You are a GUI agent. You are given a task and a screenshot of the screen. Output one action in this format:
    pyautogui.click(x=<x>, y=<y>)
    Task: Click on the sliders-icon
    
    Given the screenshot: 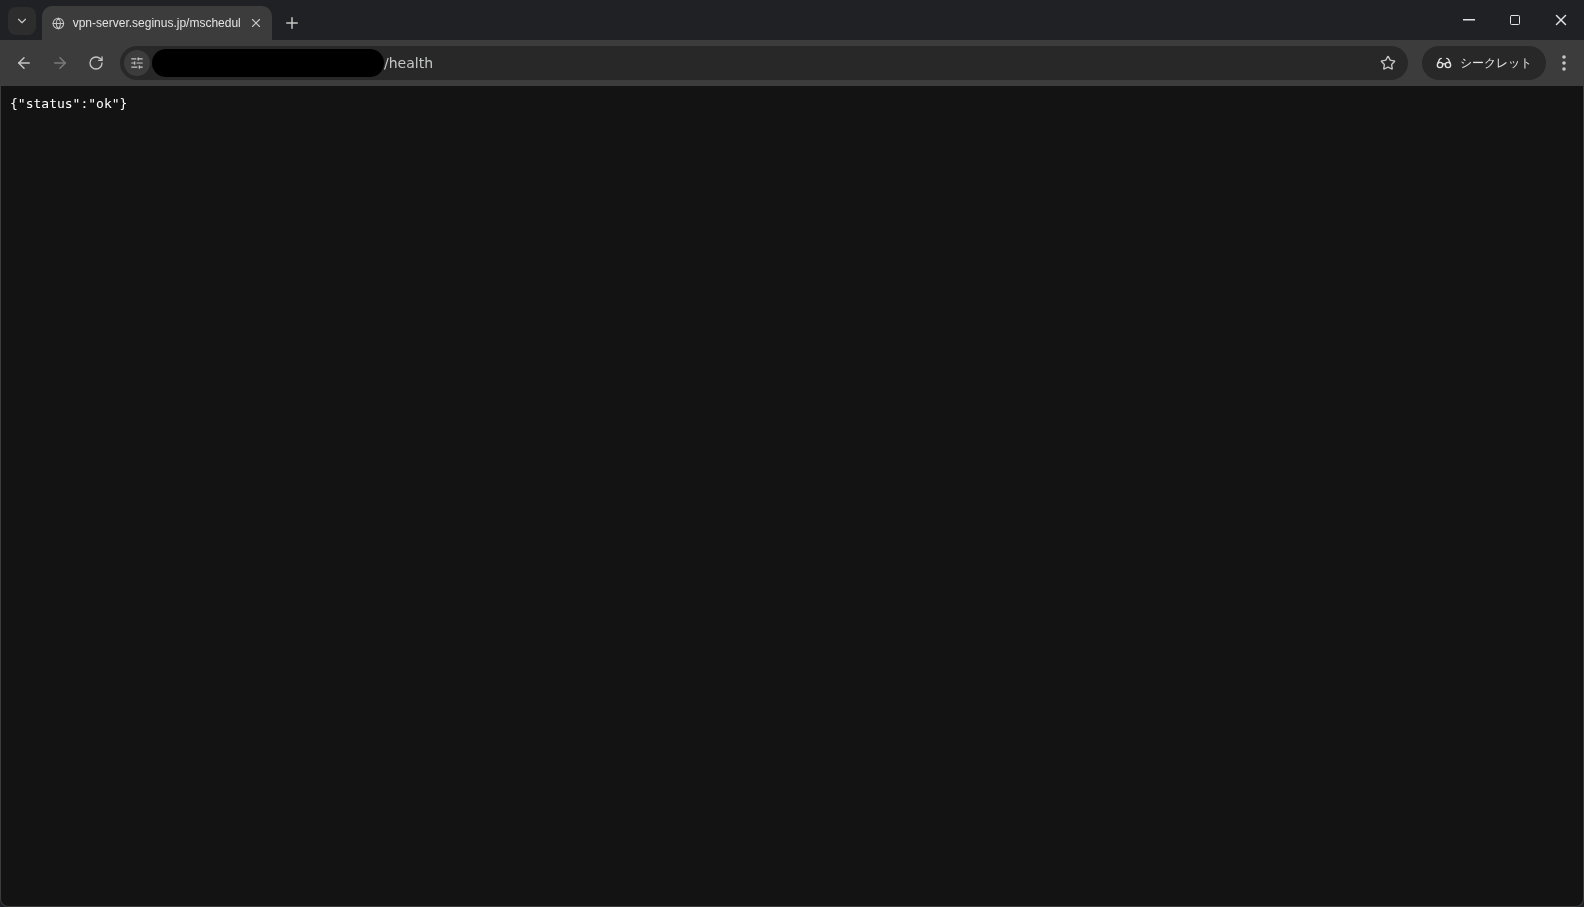 What is the action you would take?
    pyautogui.click(x=137, y=63)
    